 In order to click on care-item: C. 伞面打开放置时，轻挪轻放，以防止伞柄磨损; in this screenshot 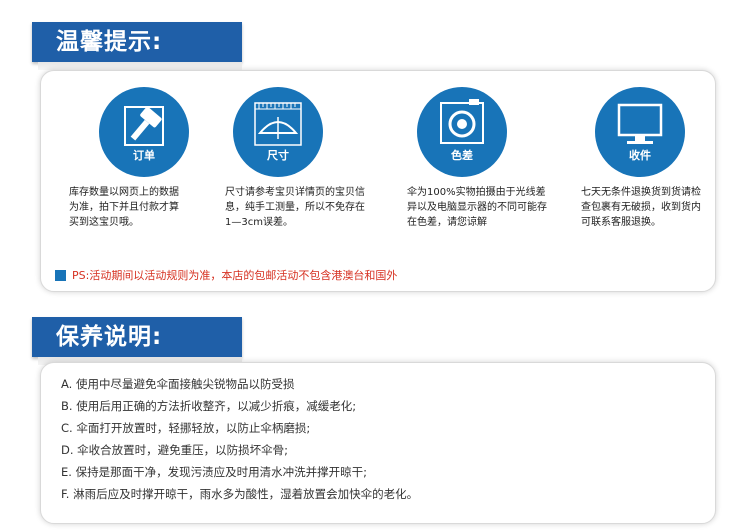, I will do `click(186, 428)`.